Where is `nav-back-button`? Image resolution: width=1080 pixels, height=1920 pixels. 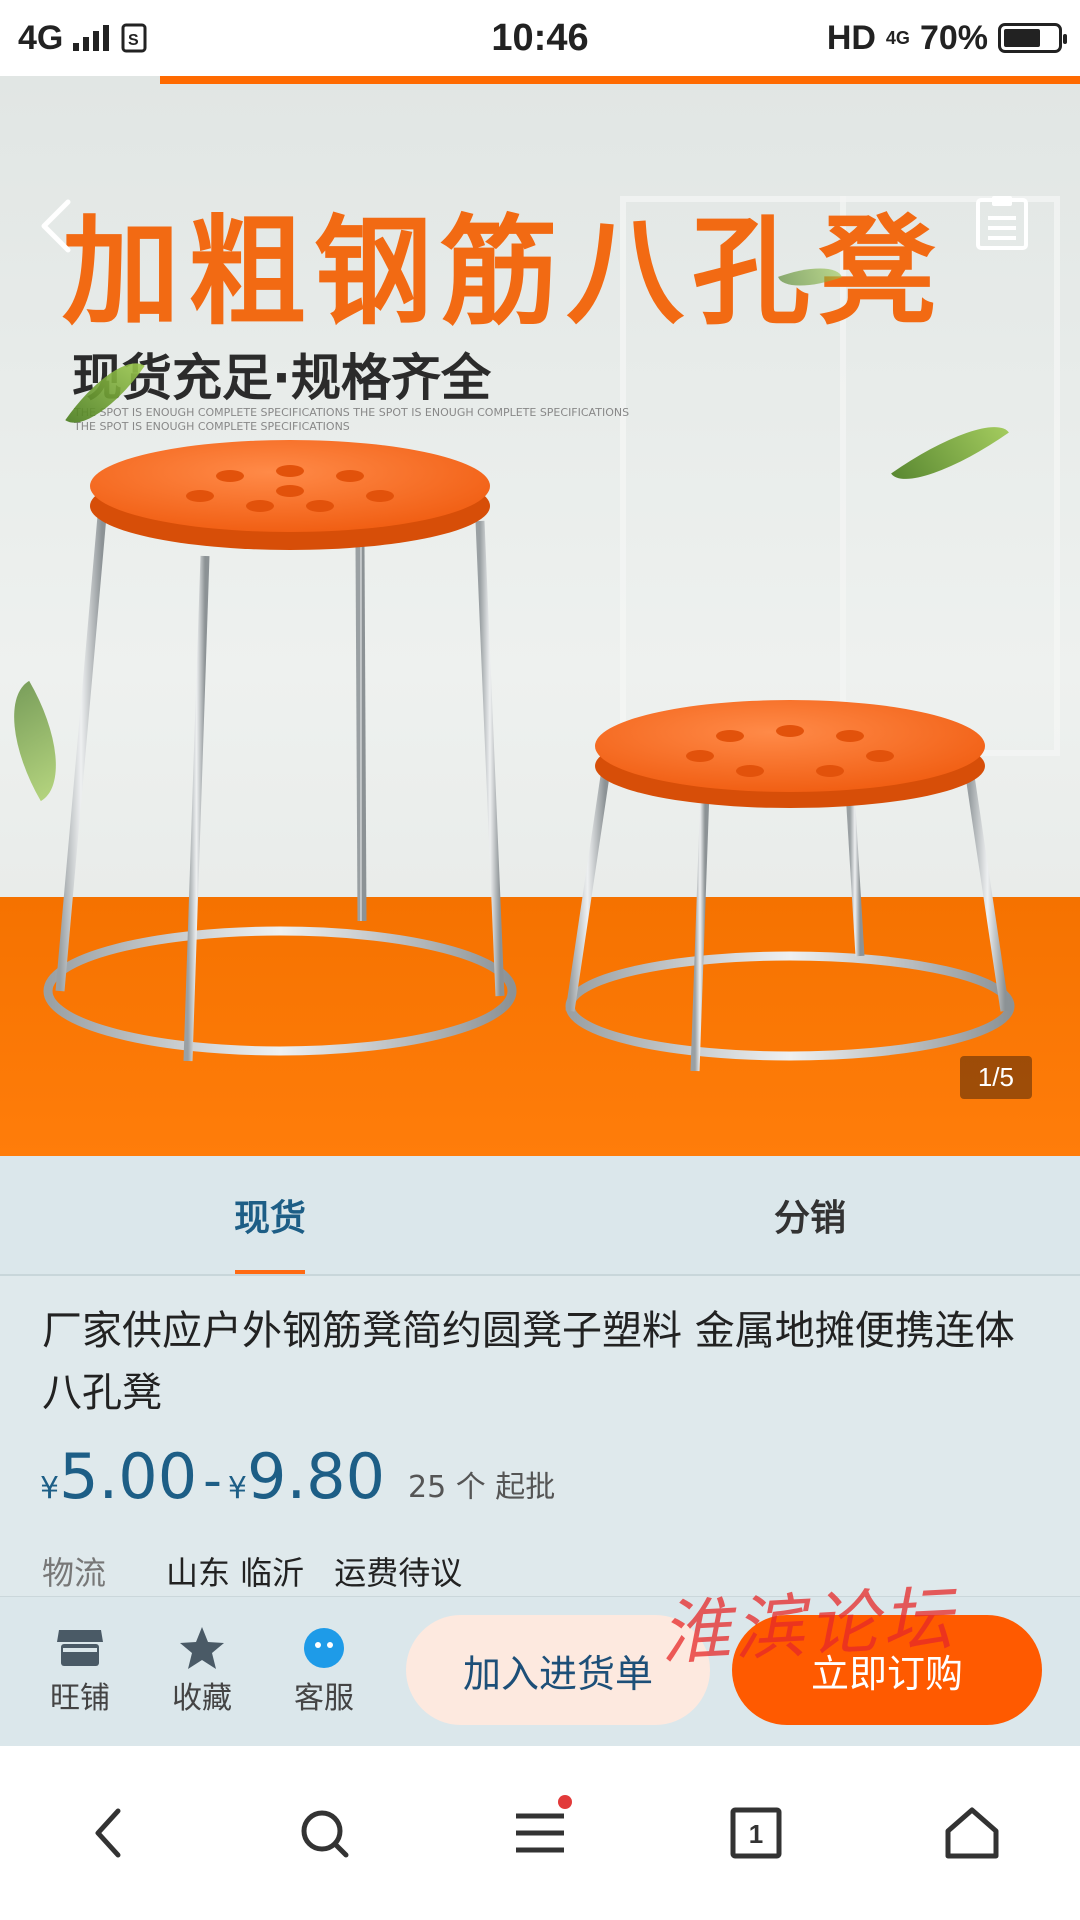
nav-back-button is located at coordinates (108, 1833).